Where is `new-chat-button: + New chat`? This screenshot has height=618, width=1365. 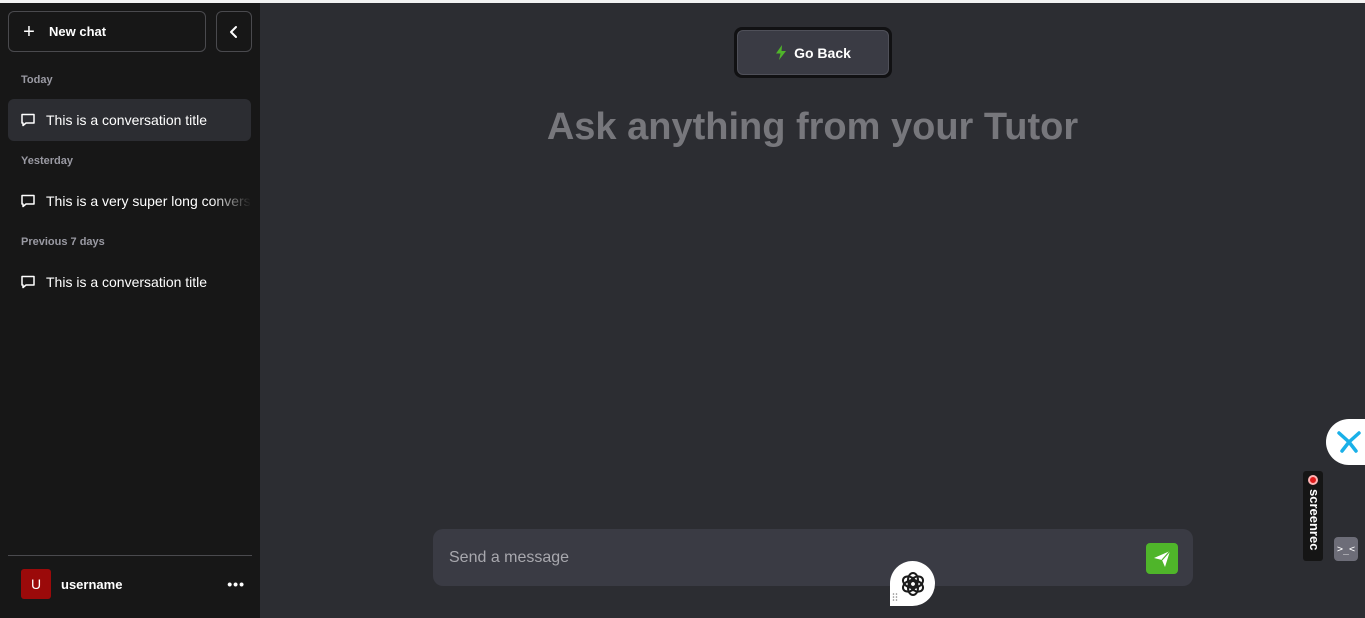 new-chat-button: + New chat is located at coordinates (107, 31).